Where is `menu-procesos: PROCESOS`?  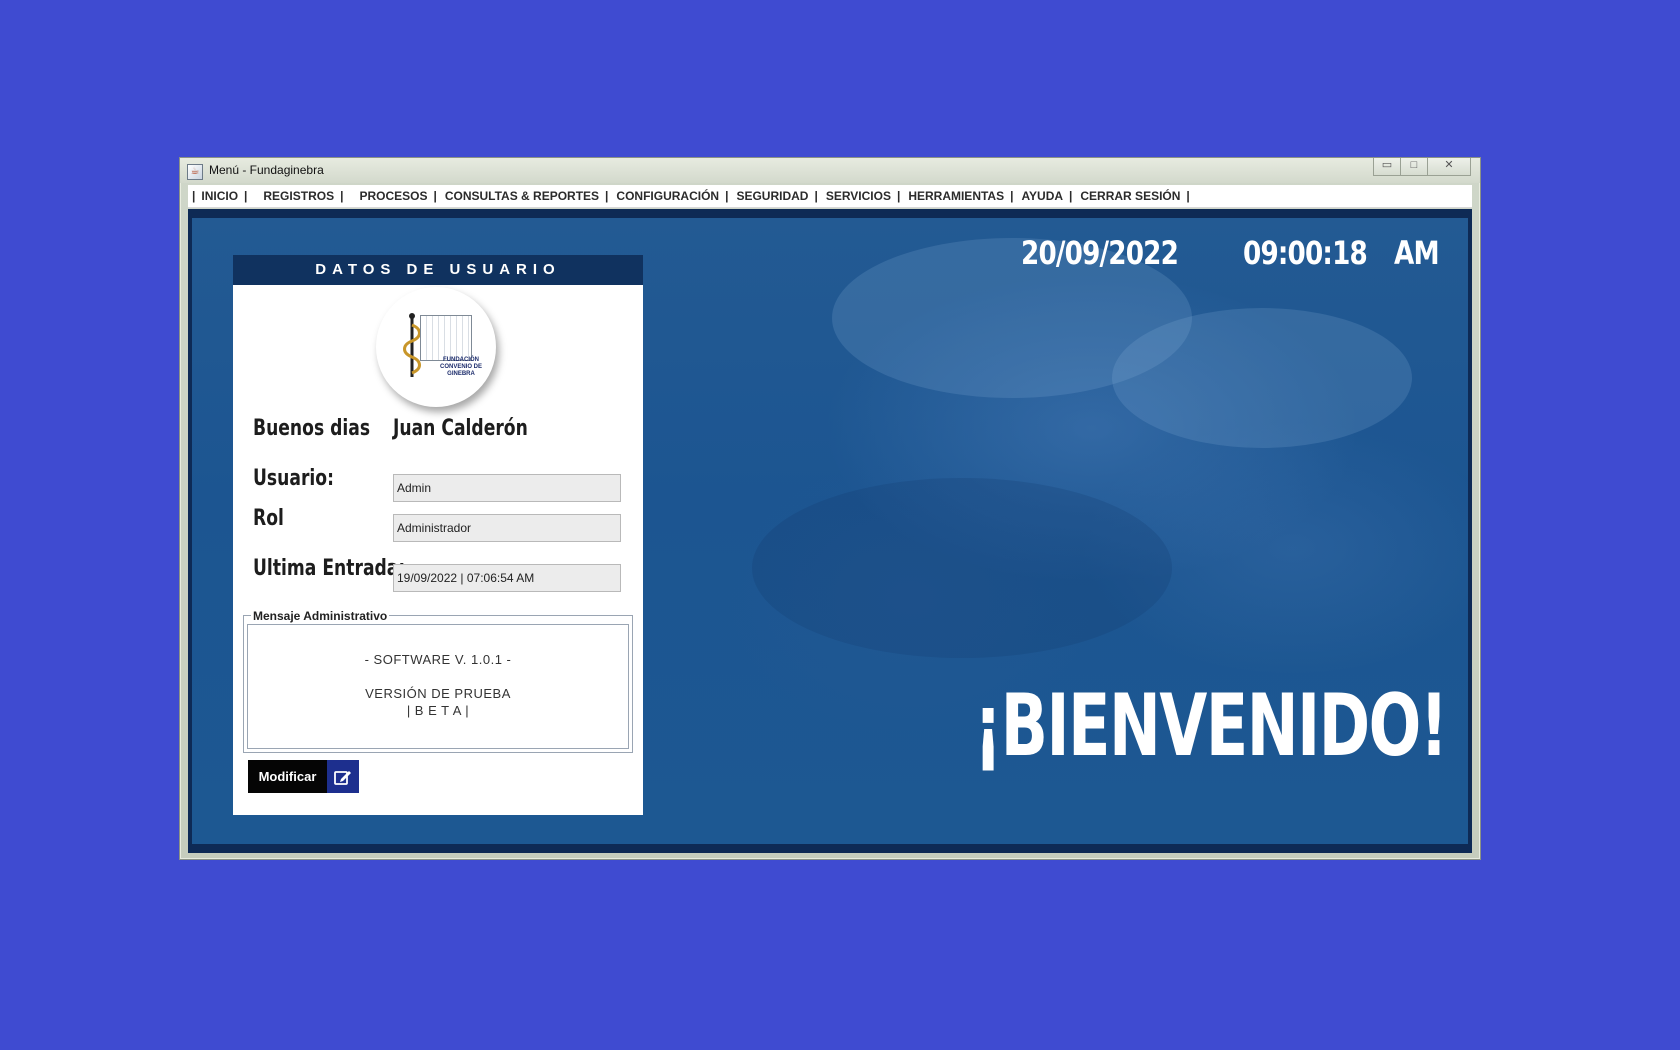
menu-procesos: PROCESOS is located at coordinates (388, 196).